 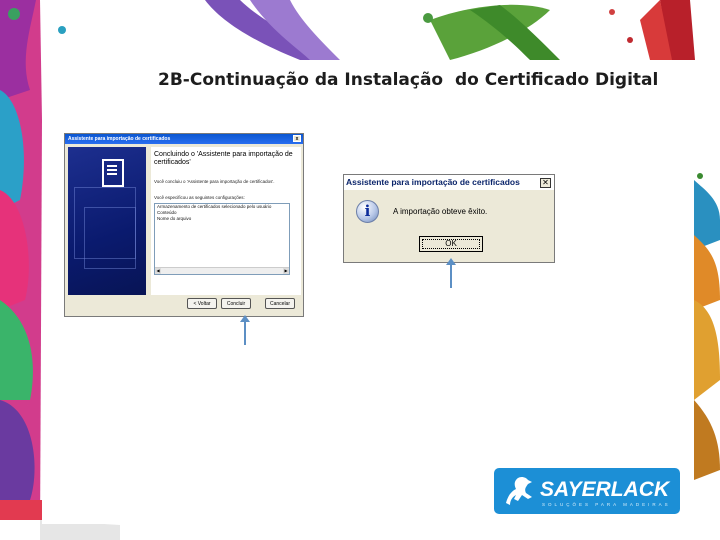 I want to click on info-icon: i, so click(x=367, y=211).